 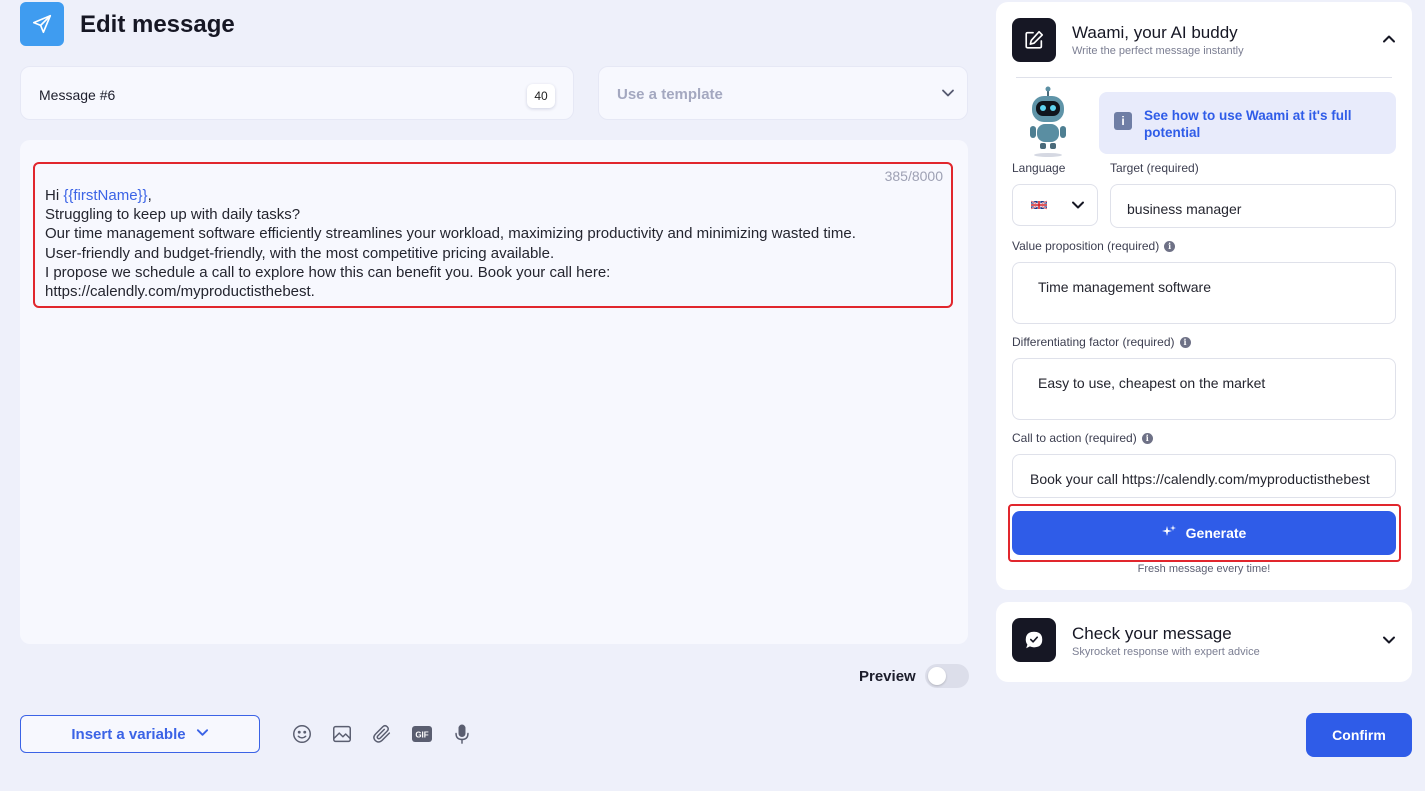 I want to click on value-proposition-input: Time management software, so click(x=1204, y=293).